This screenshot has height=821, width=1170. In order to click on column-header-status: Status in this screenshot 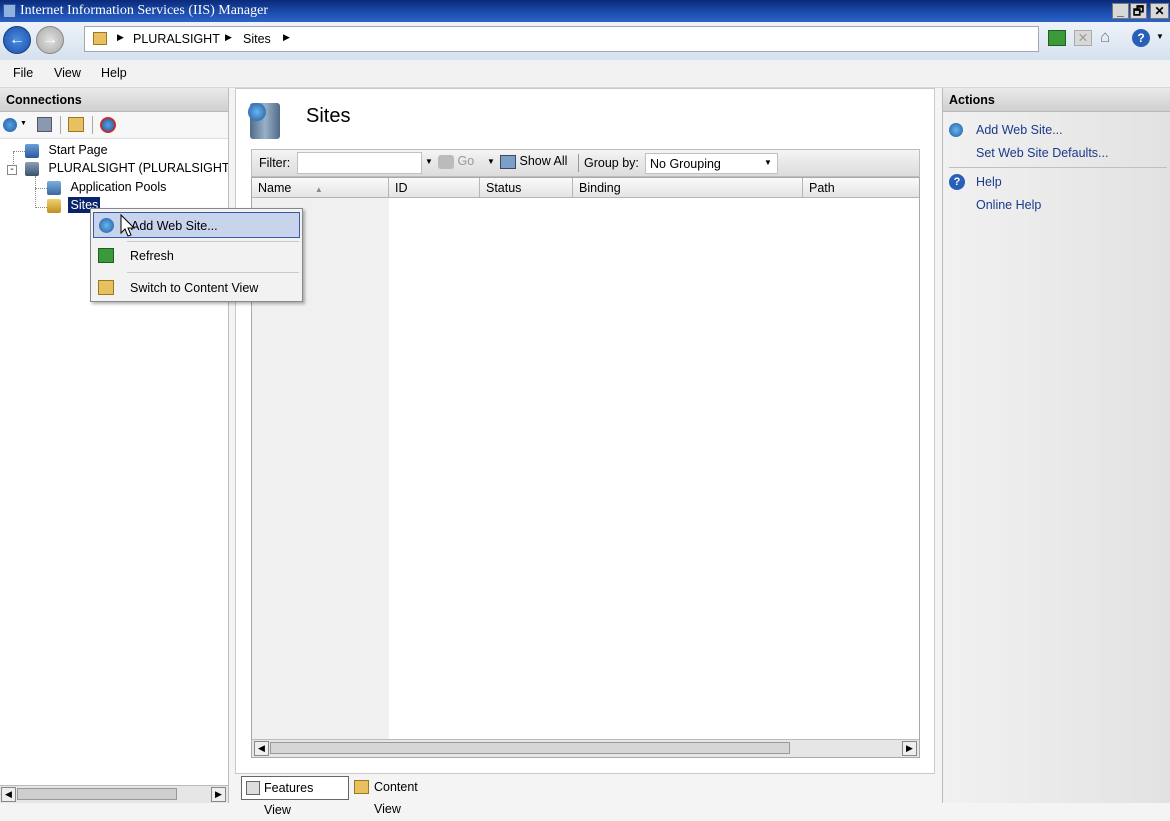, I will do `click(526, 188)`.